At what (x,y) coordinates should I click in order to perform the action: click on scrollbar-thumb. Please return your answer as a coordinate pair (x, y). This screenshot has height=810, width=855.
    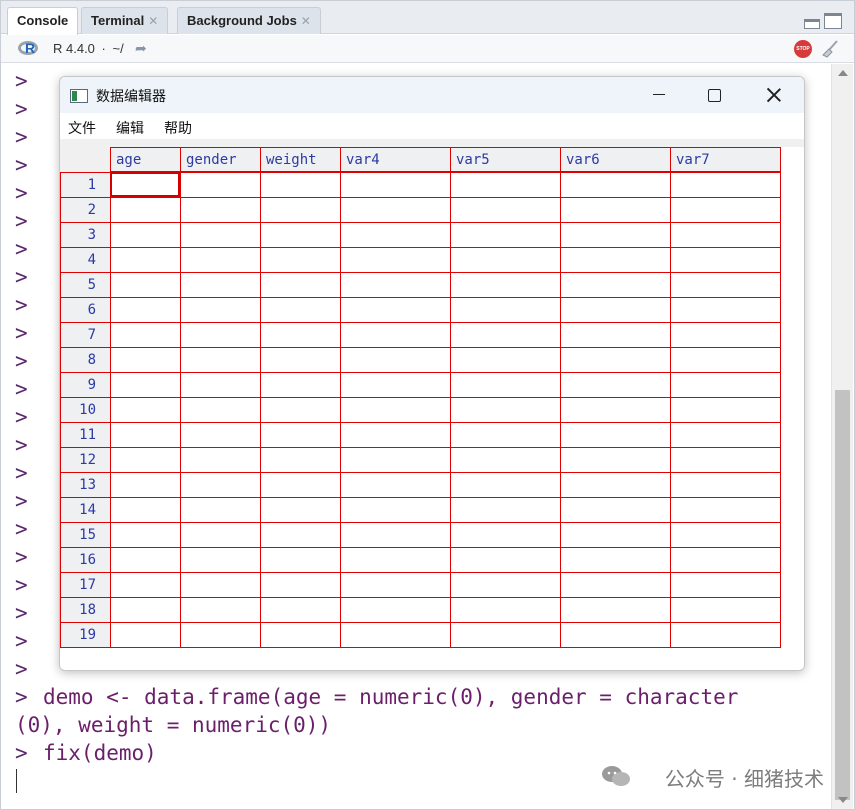
    Looking at the image, I should click on (842, 595).